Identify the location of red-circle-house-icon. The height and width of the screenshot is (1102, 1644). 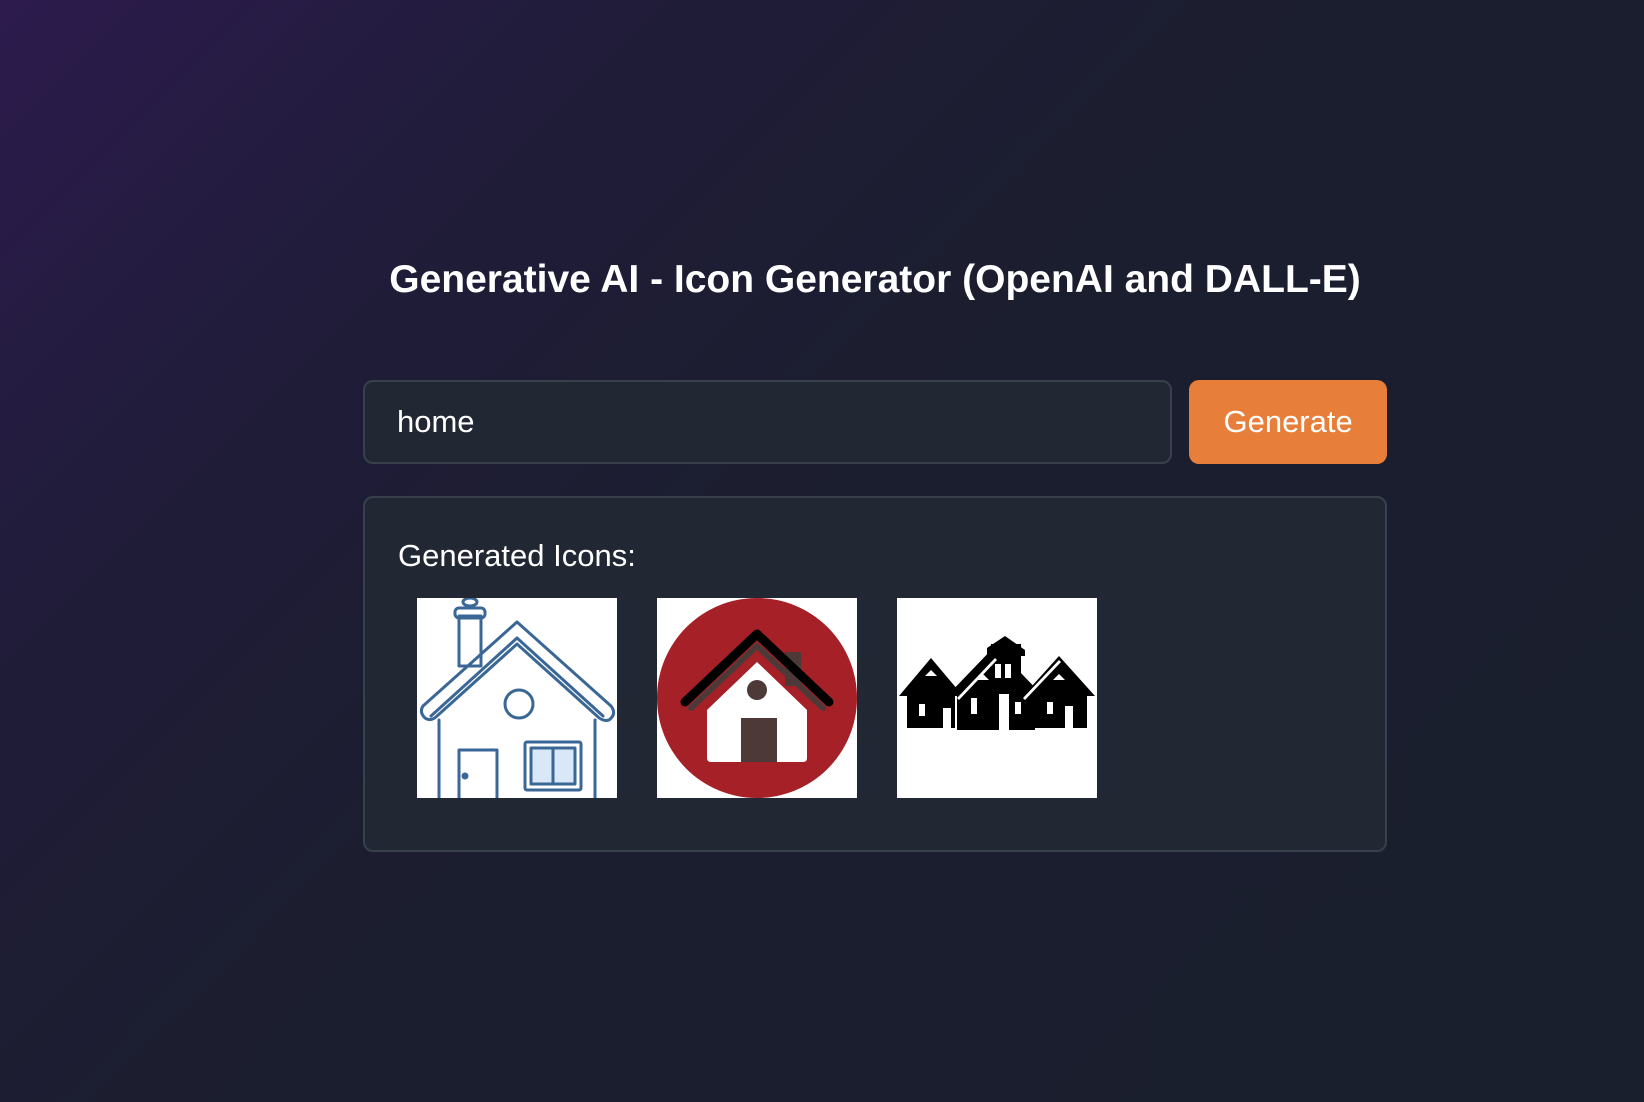
(757, 698).